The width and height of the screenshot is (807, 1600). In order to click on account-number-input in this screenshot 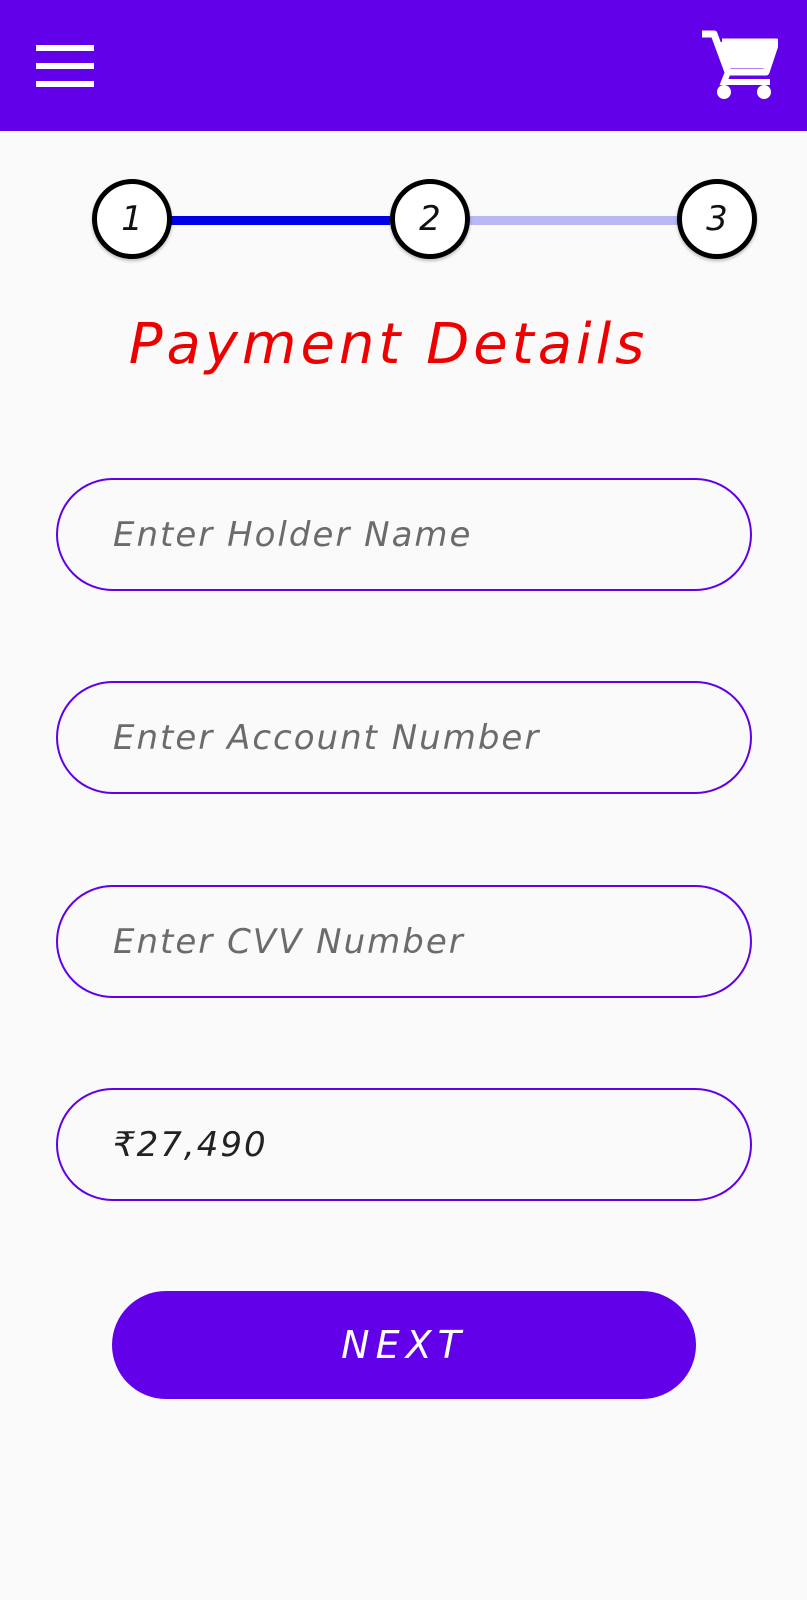, I will do `click(413, 737)`.